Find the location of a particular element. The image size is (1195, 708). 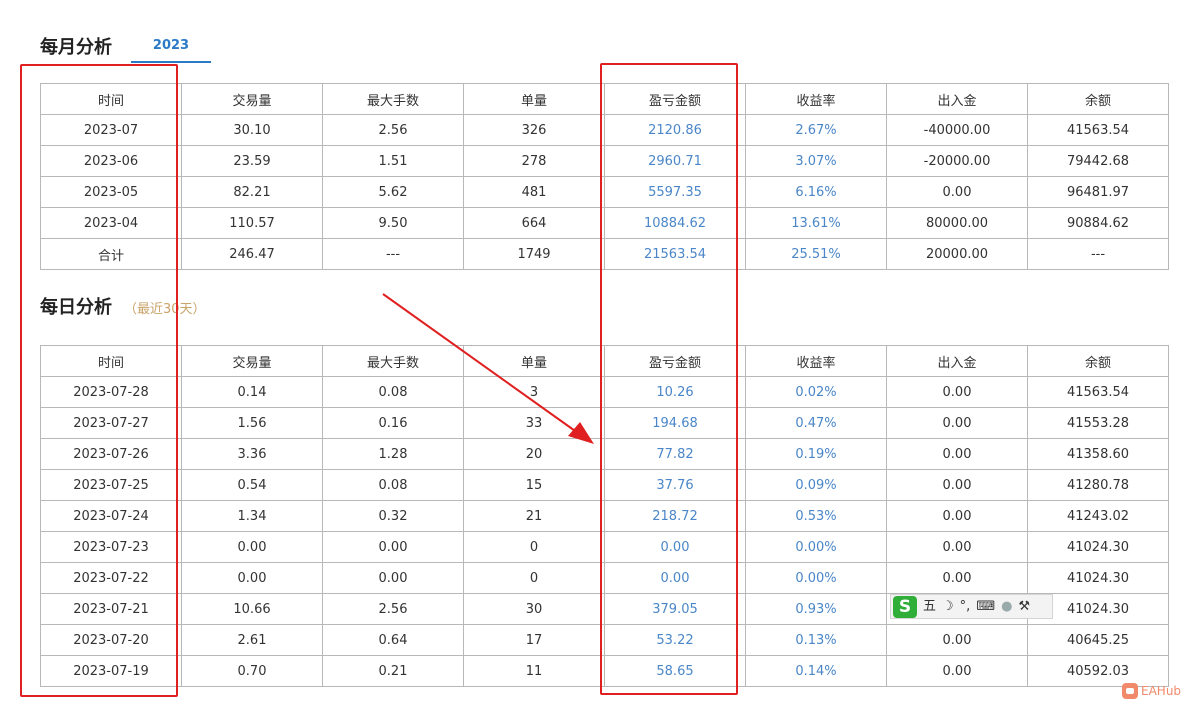

ime-toolbar: S 五 ☽ °, ⌨ ● ⚒ is located at coordinates (971, 606).